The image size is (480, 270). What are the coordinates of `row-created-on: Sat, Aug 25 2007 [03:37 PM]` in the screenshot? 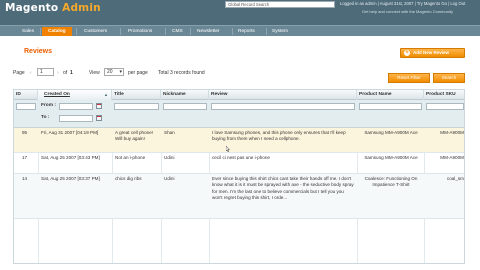 It's located at (70, 178).